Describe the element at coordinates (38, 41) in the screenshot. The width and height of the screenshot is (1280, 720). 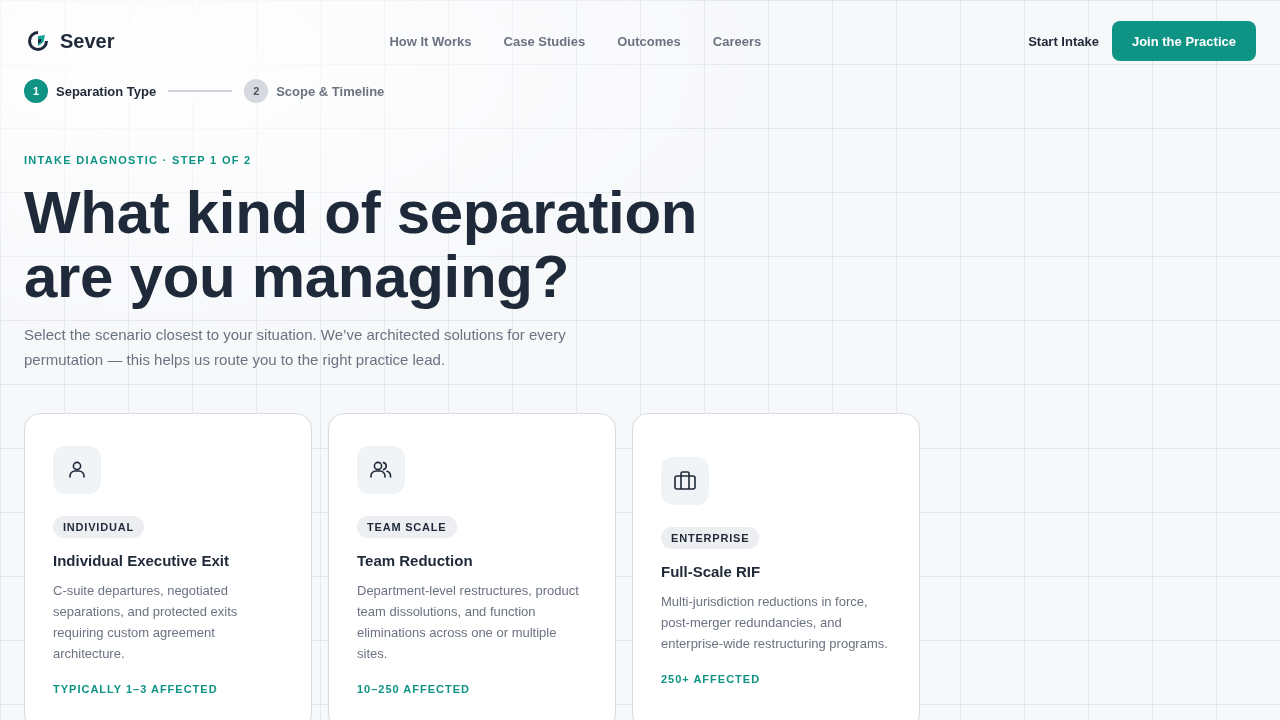
I see `logo-icon` at that location.